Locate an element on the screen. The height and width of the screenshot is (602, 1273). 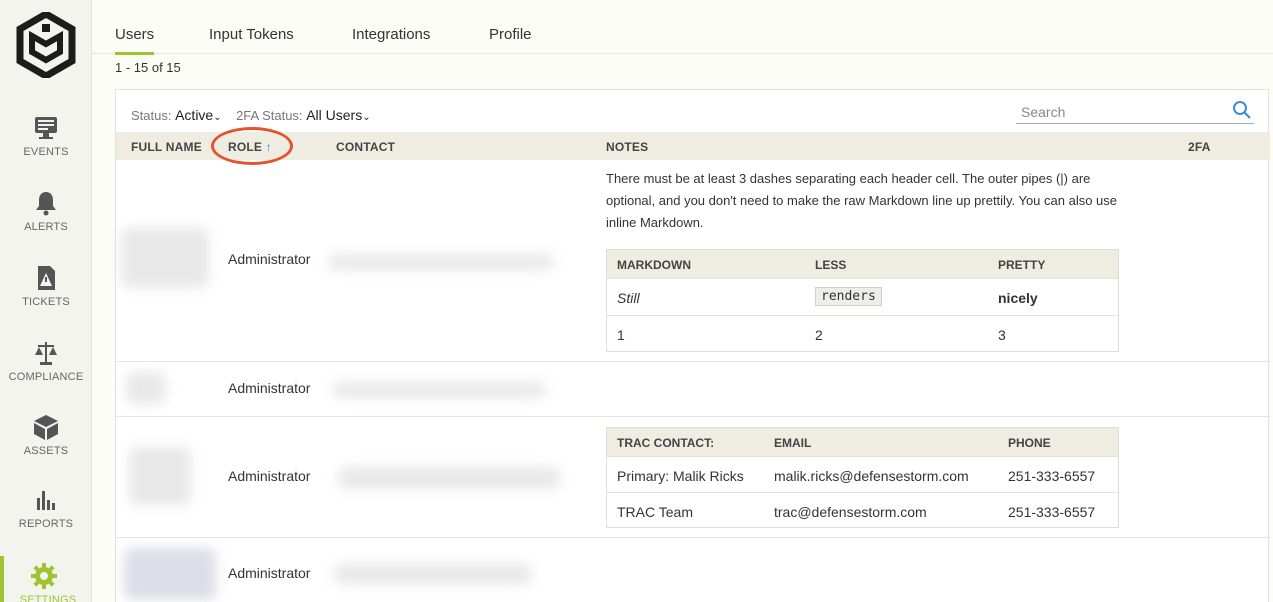
column-header-2fa: 2FA is located at coordinates (1199, 147).